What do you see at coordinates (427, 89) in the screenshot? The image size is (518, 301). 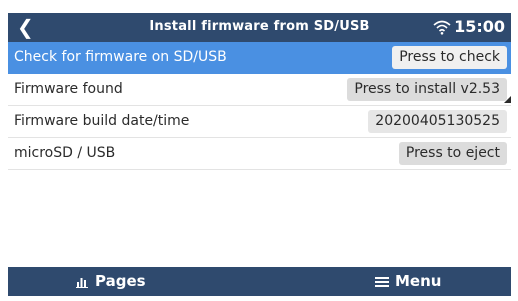 I see `press-to-install-button: Press to install v2.53` at bounding box center [427, 89].